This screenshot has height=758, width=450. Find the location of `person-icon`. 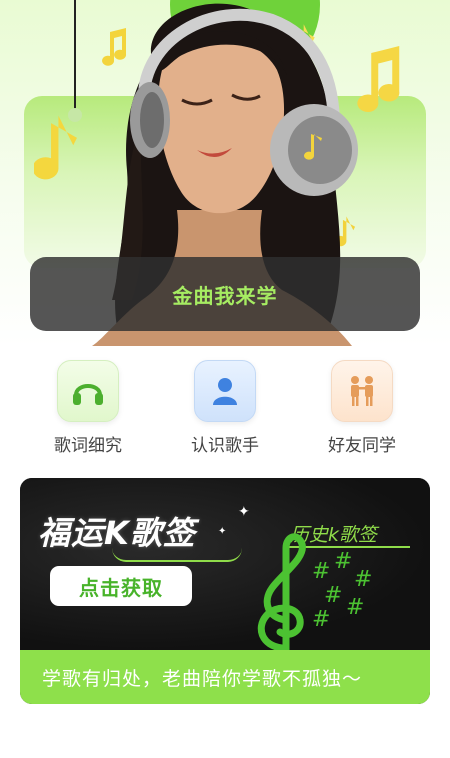

person-icon is located at coordinates (225, 391).